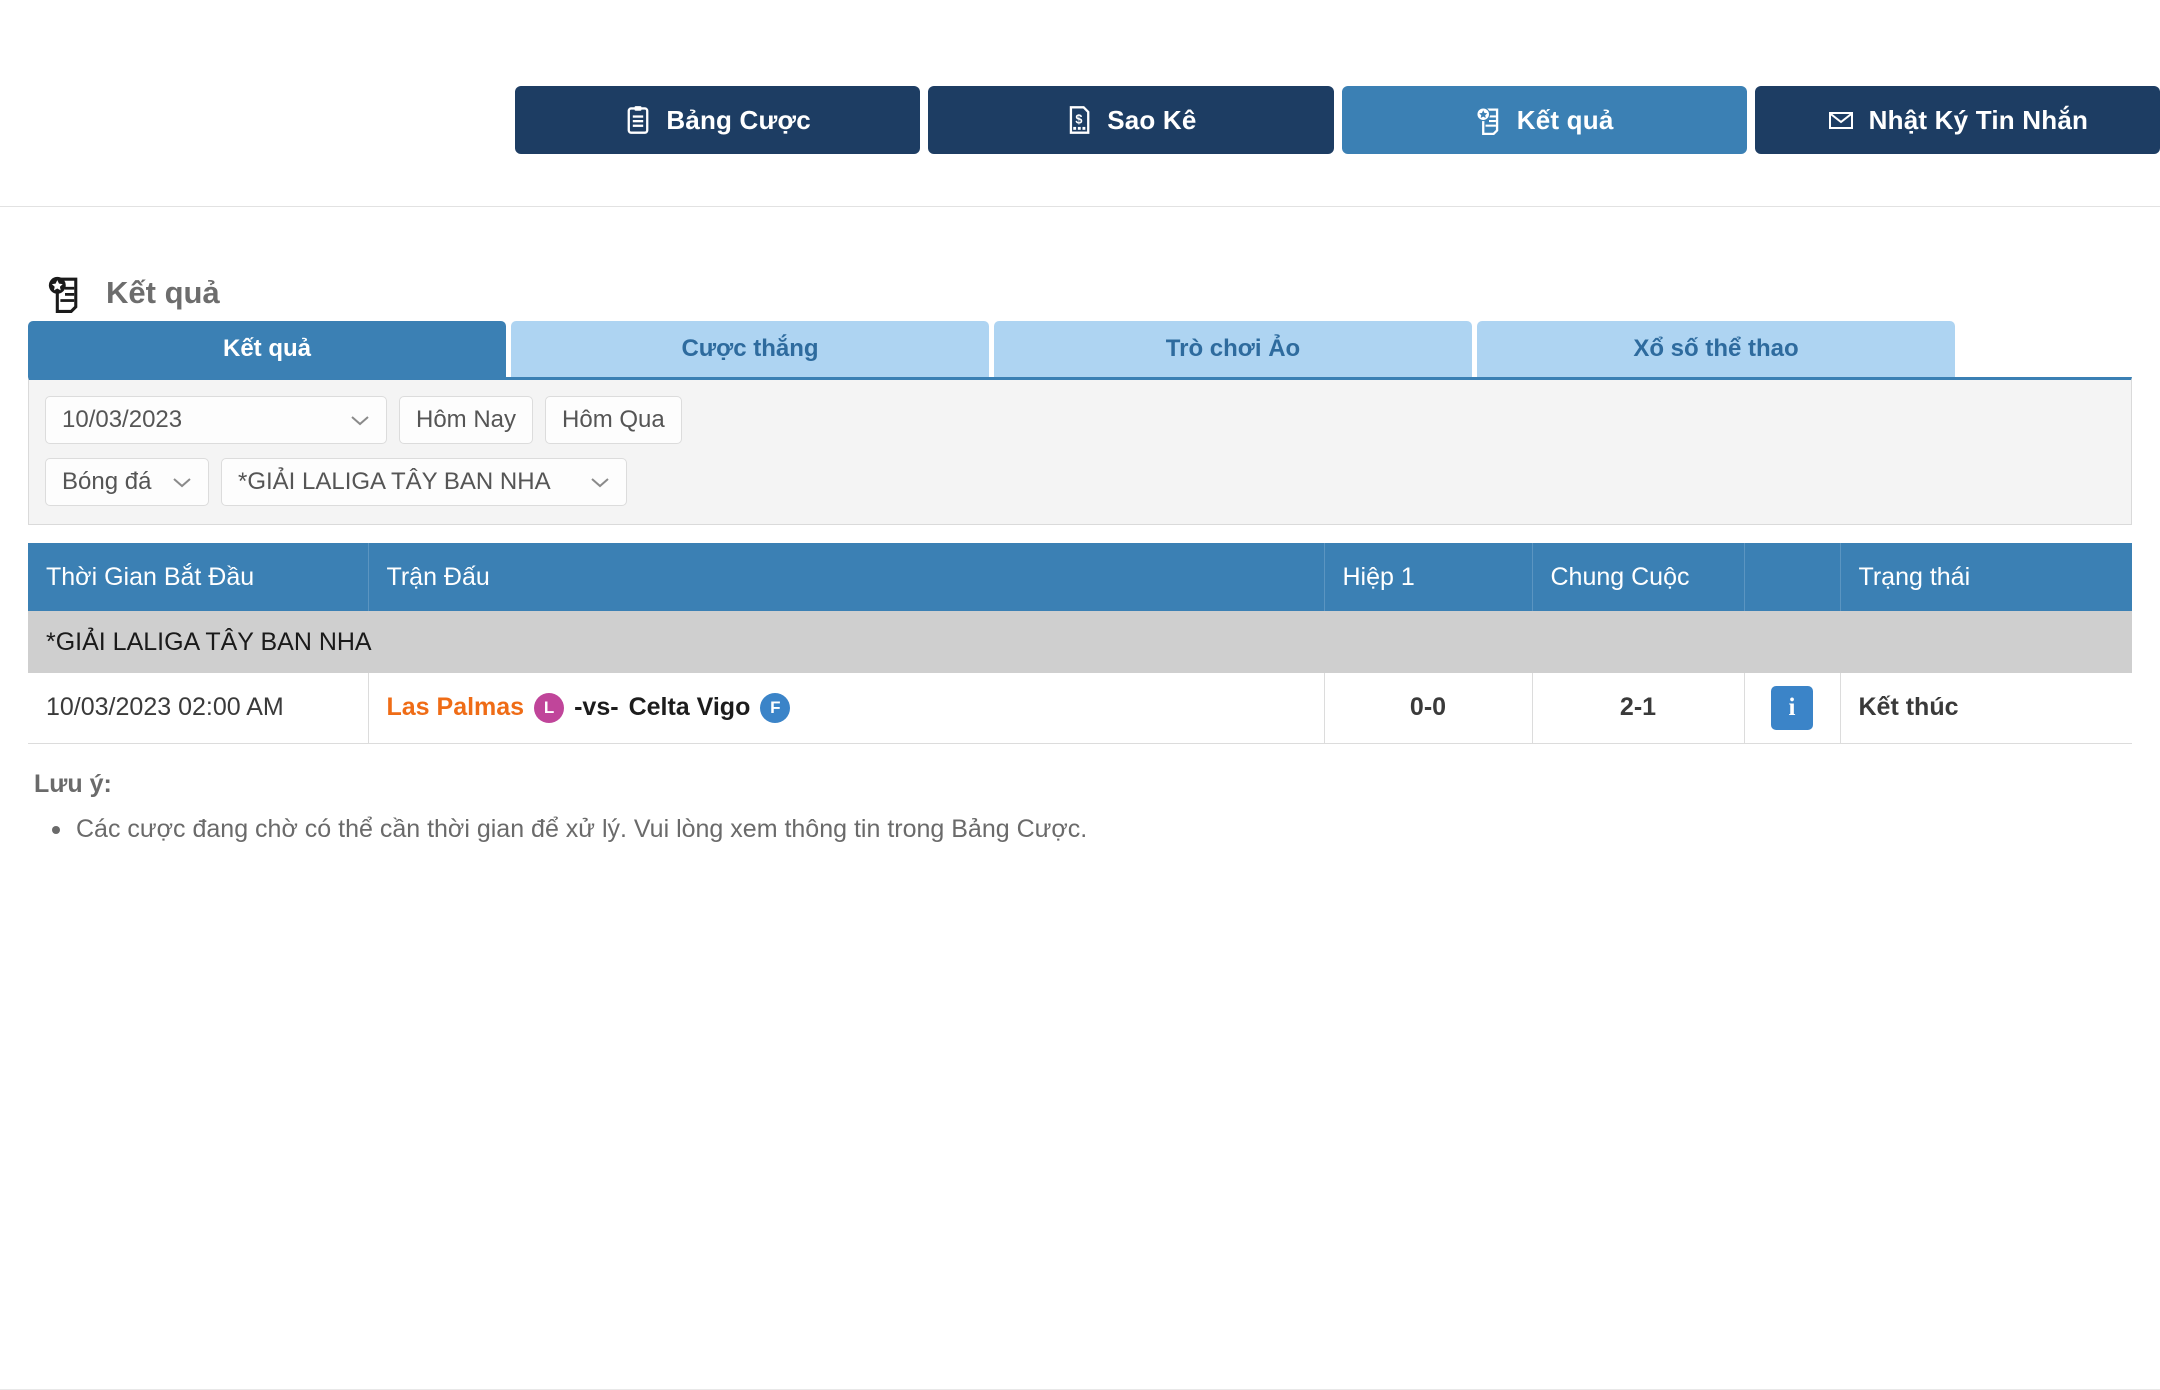 The width and height of the screenshot is (2160, 1390). What do you see at coordinates (1428, 708) in the screenshot?
I see `half-time-score: 0-0` at bounding box center [1428, 708].